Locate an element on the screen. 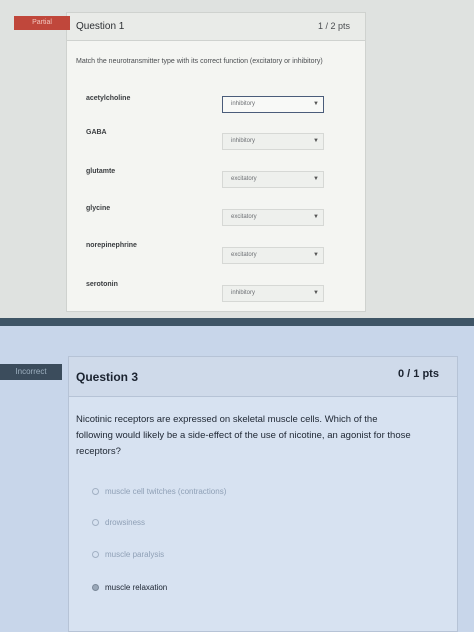 The height and width of the screenshot is (632, 474). question-3-points: 0 / 1 pts is located at coordinates (418, 374).